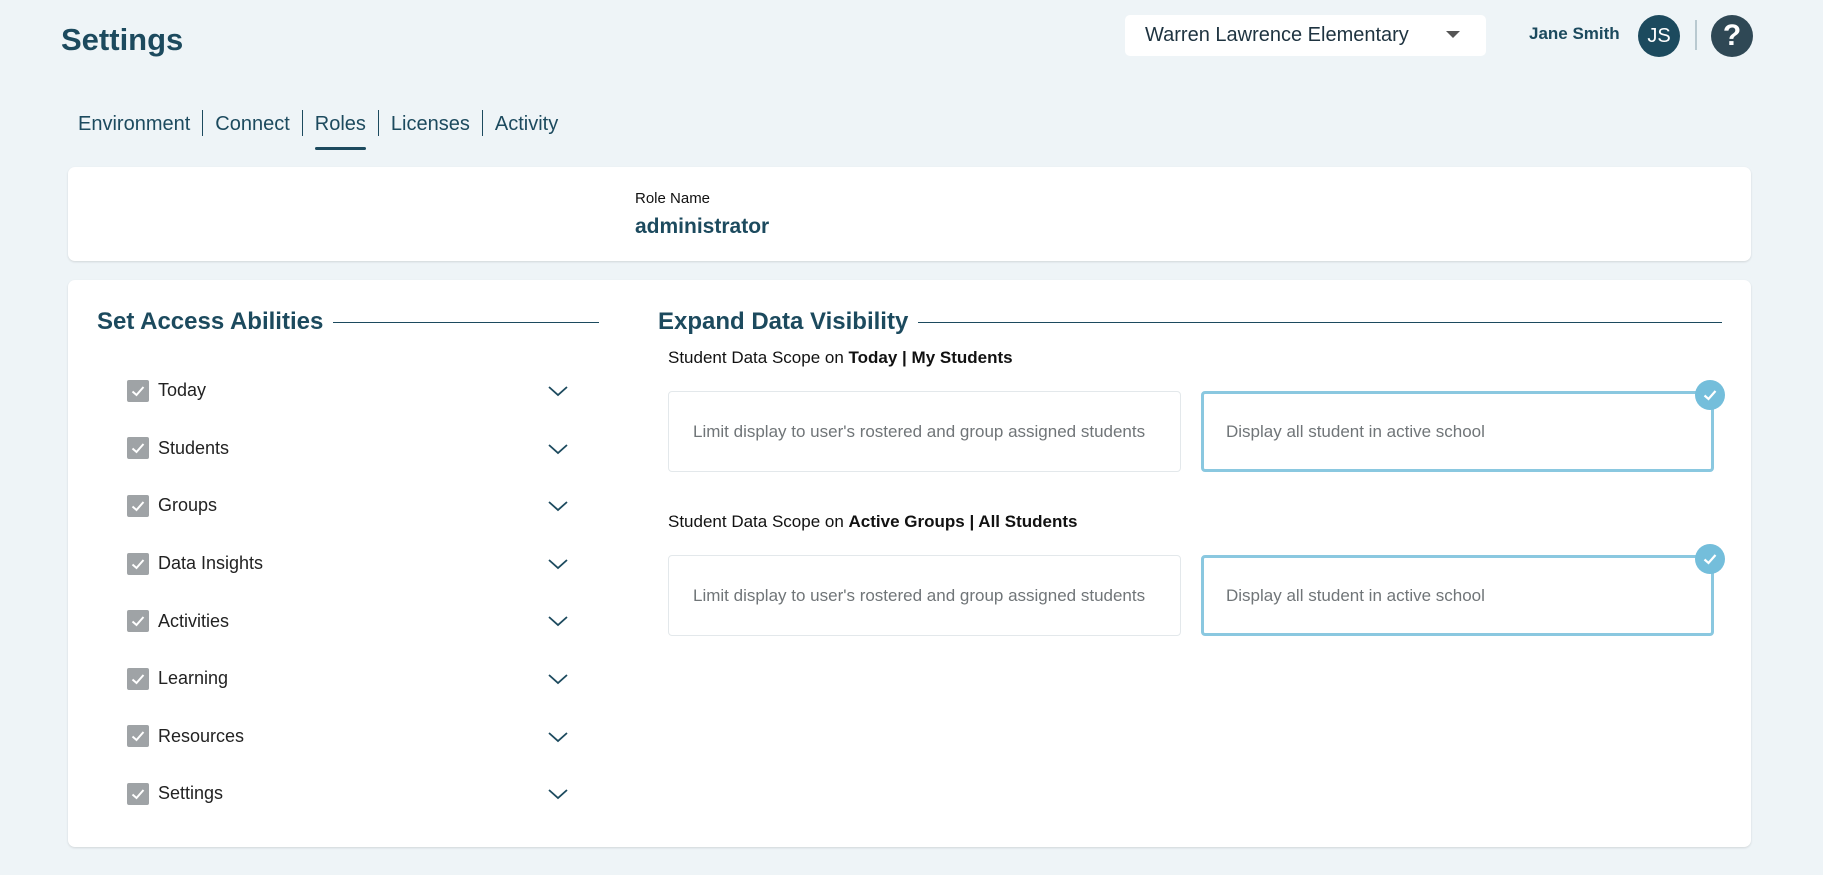  What do you see at coordinates (702, 226) in the screenshot?
I see `role-name-value: administrator` at bounding box center [702, 226].